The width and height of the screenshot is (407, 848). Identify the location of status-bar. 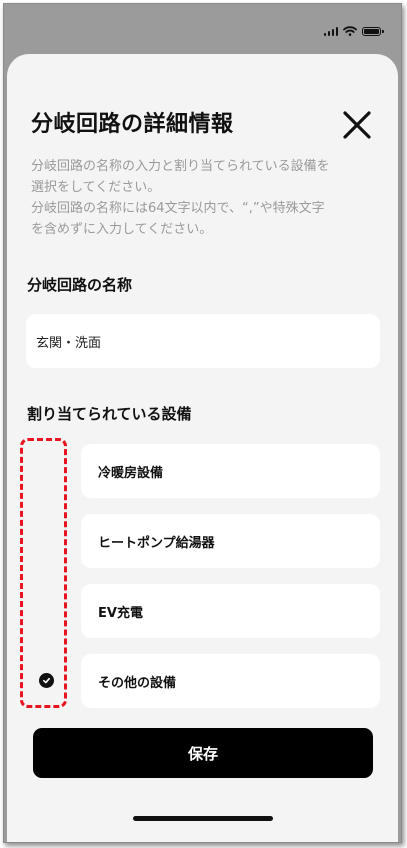
(353, 31).